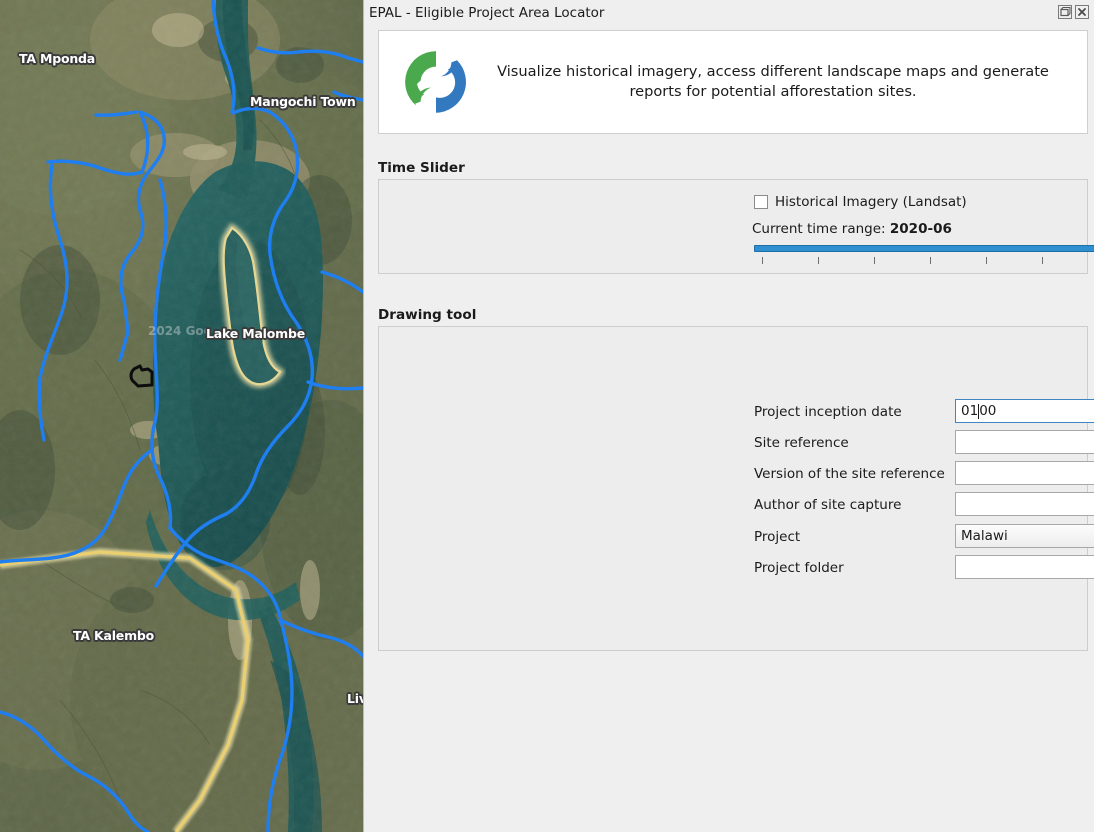 This screenshot has width=1094, height=832. I want to click on project-inception-date-input: 01 00, so click(1024, 411).